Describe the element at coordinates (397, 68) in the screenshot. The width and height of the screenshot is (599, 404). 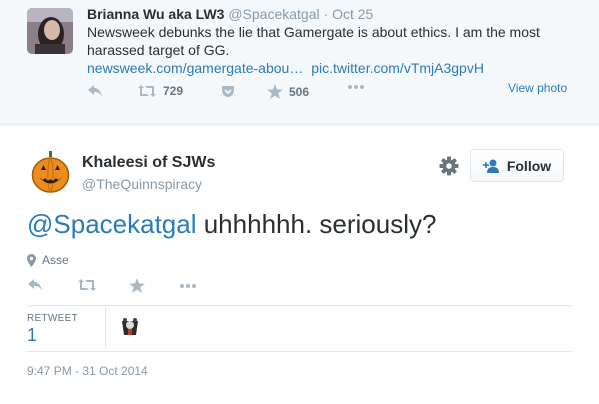
I see `photo-link: pic.twitter.com/vTmjA3gpvH` at that location.